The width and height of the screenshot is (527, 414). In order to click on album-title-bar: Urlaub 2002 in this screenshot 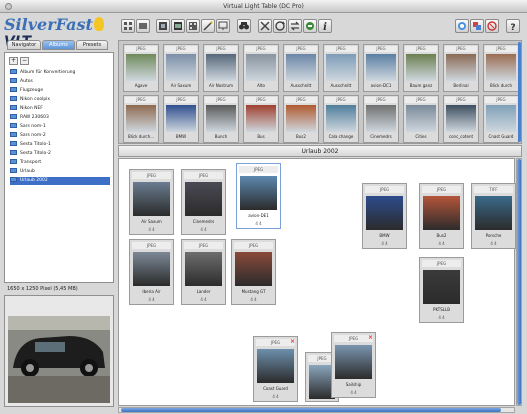, I will do `click(320, 151)`.